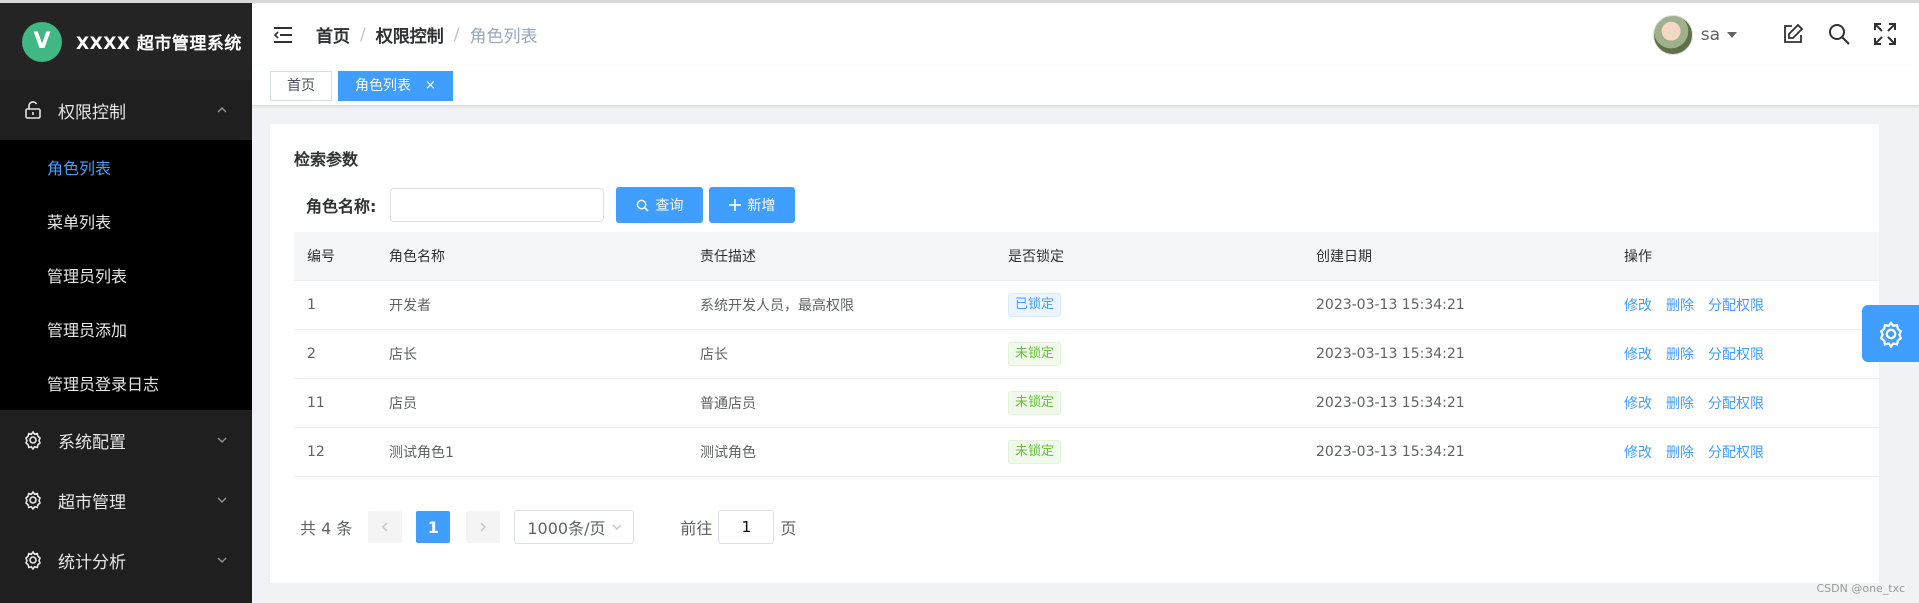 The image size is (1919, 603). I want to click on close-icon: ×, so click(430, 86).